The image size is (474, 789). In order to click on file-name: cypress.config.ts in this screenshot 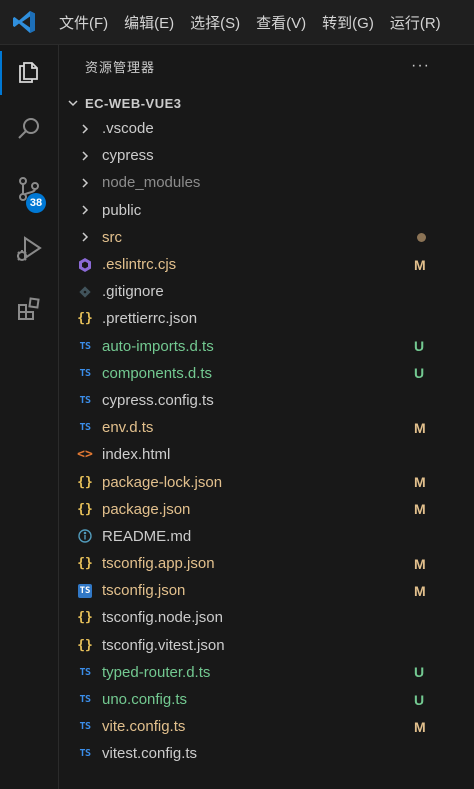, I will do `click(158, 400)`.